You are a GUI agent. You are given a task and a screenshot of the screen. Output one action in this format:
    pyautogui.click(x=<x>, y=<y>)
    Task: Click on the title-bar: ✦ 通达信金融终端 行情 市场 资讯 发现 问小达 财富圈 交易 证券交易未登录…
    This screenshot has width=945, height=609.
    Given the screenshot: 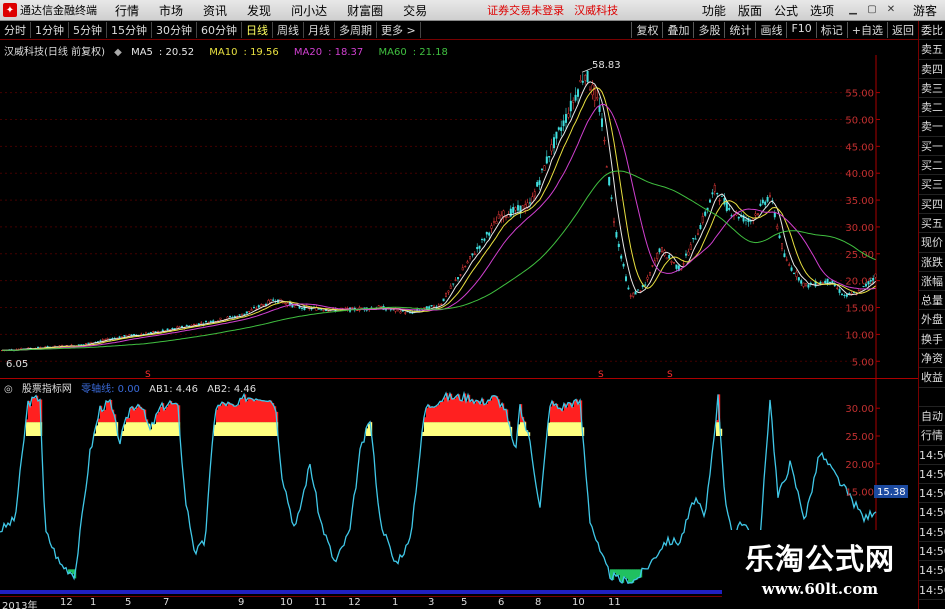 What is the action you would take?
    pyautogui.click(x=472, y=10)
    